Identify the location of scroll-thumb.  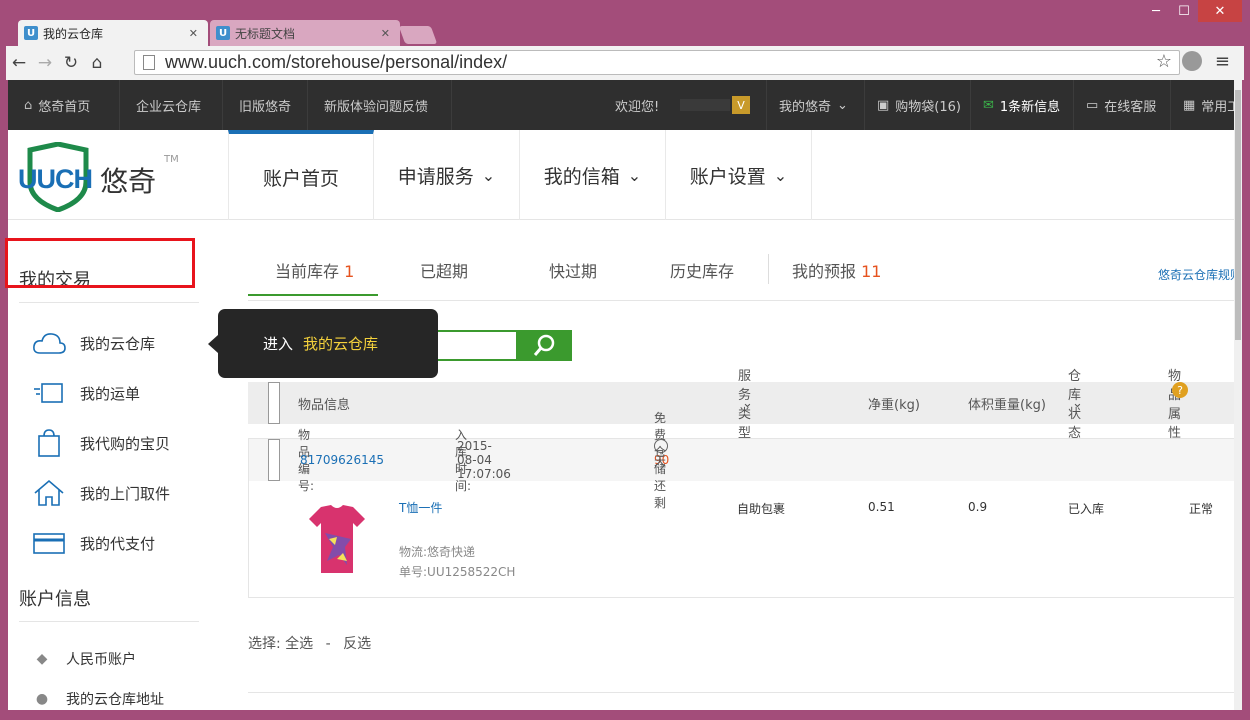
(1238, 215).